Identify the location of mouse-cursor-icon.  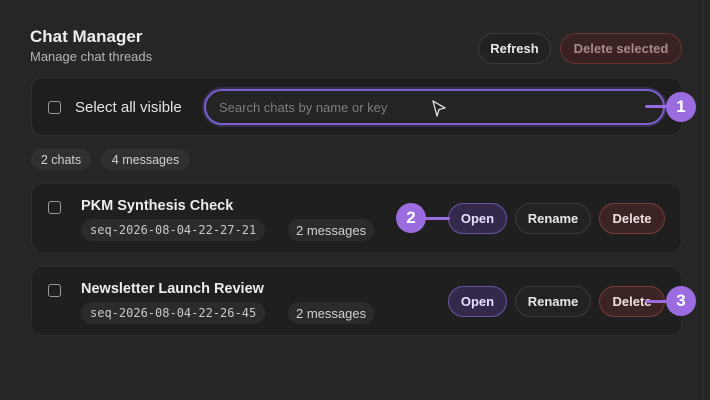
(439, 108).